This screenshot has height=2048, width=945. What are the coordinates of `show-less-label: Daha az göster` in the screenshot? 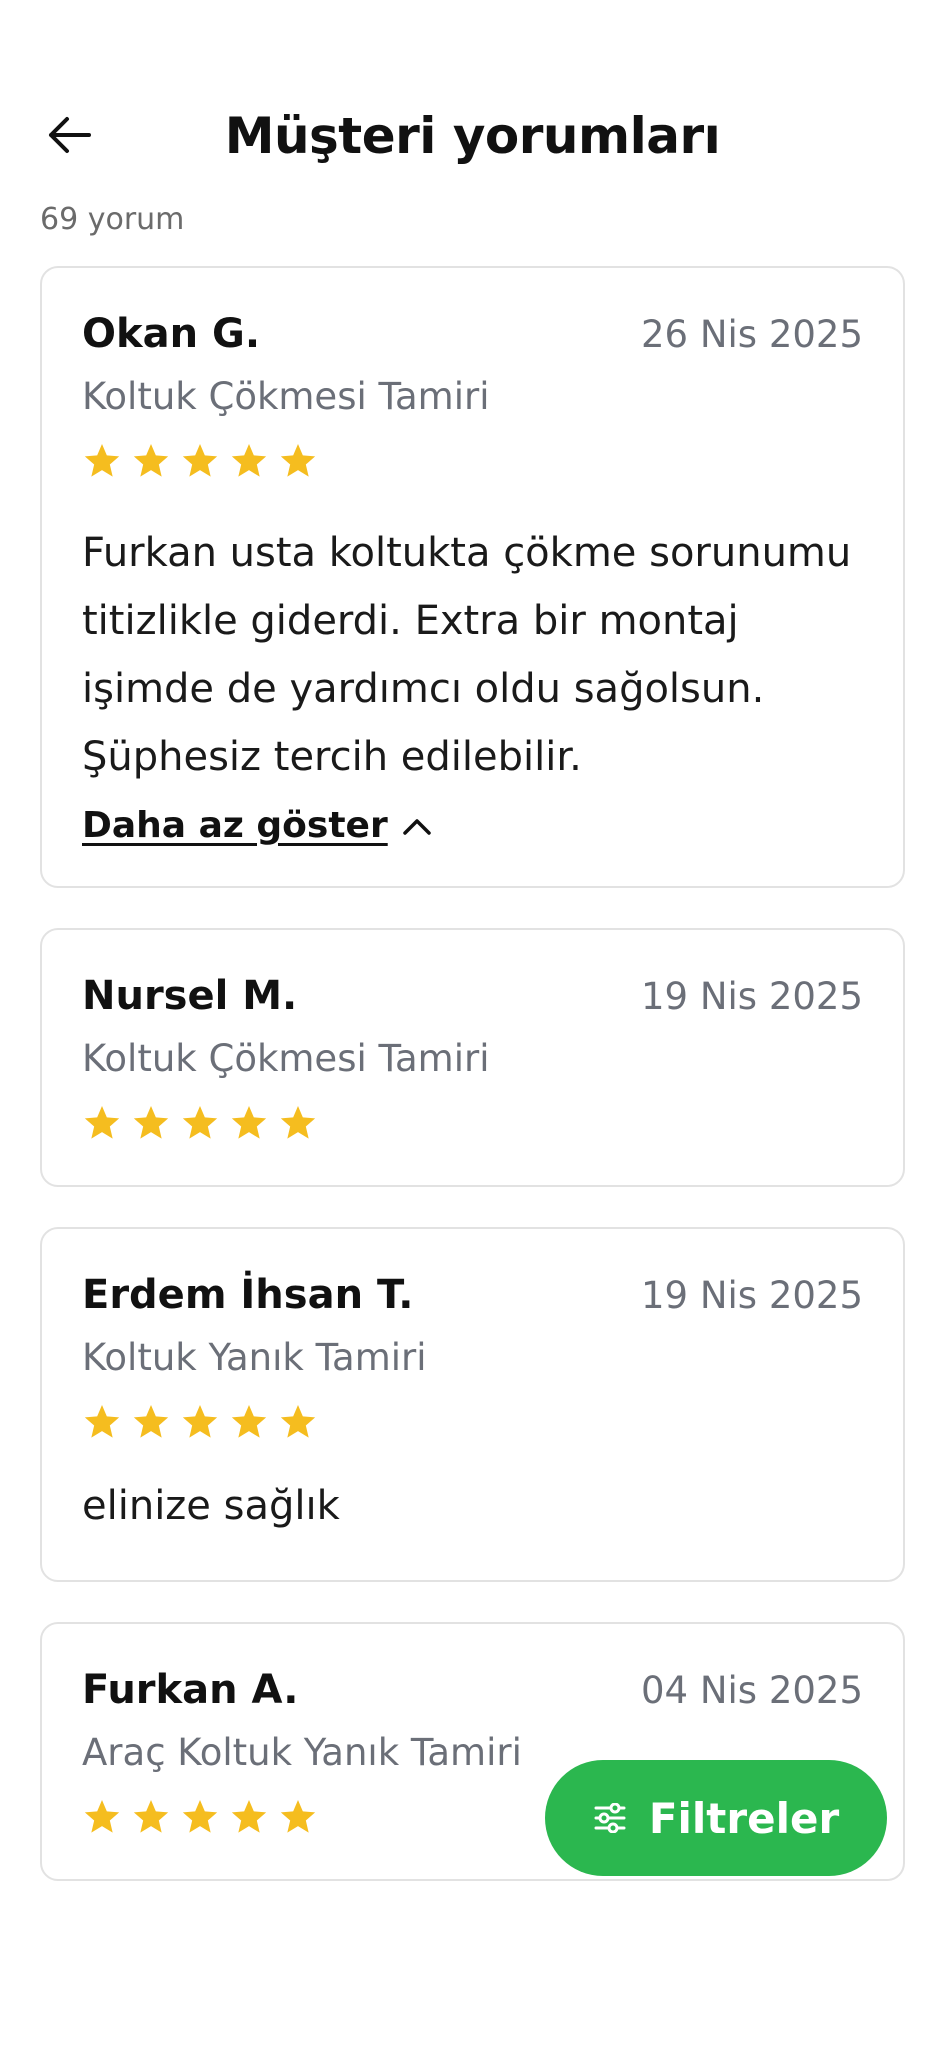 It's located at (235, 825).